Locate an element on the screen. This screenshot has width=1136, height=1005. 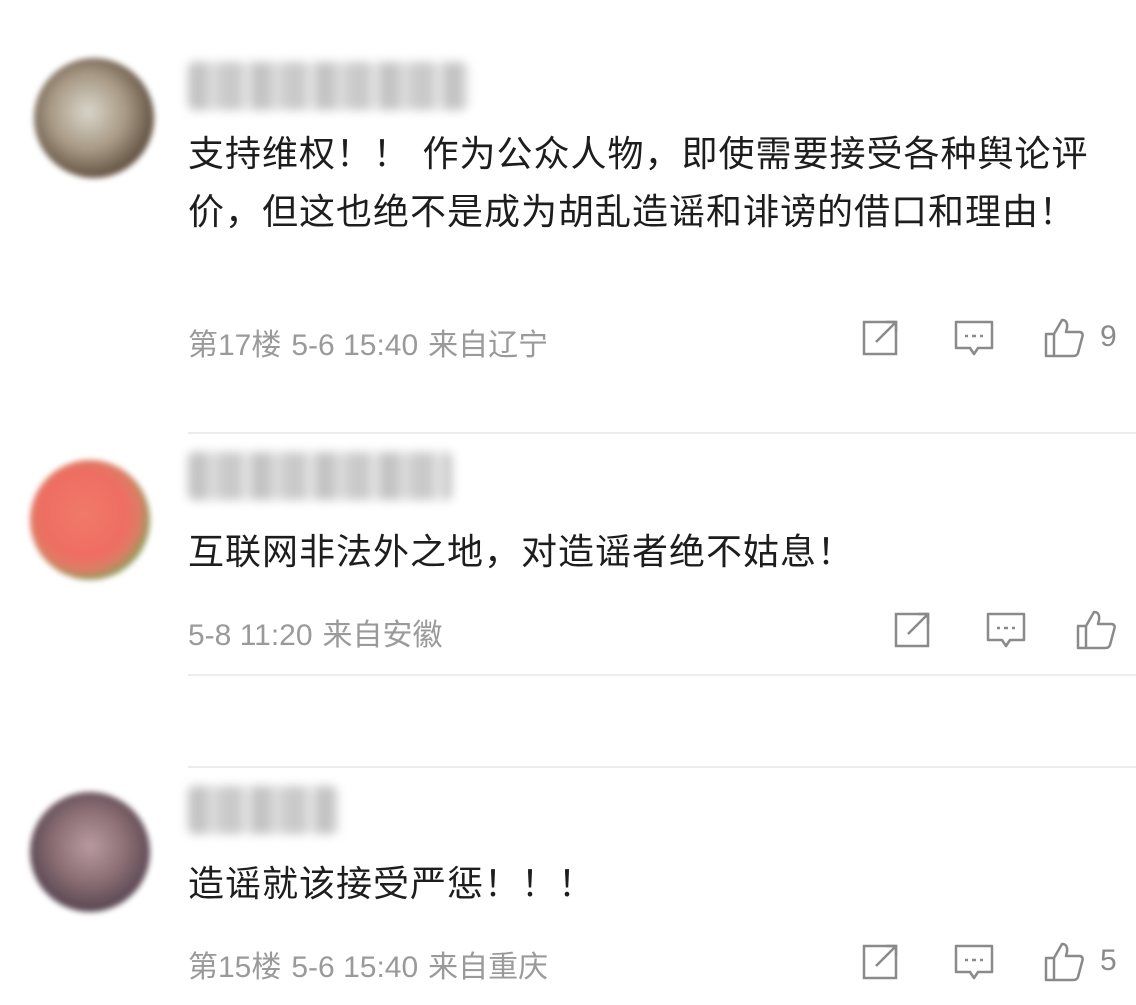
like-count: 5 is located at coordinates (1108, 960).